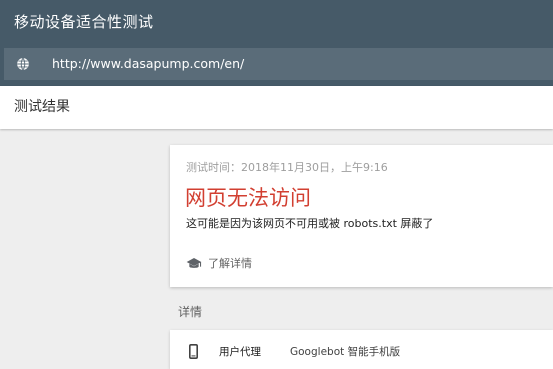  What do you see at coordinates (276, 107) in the screenshot?
I see `results-header: 测试结果` at bounding box center [276, 107].